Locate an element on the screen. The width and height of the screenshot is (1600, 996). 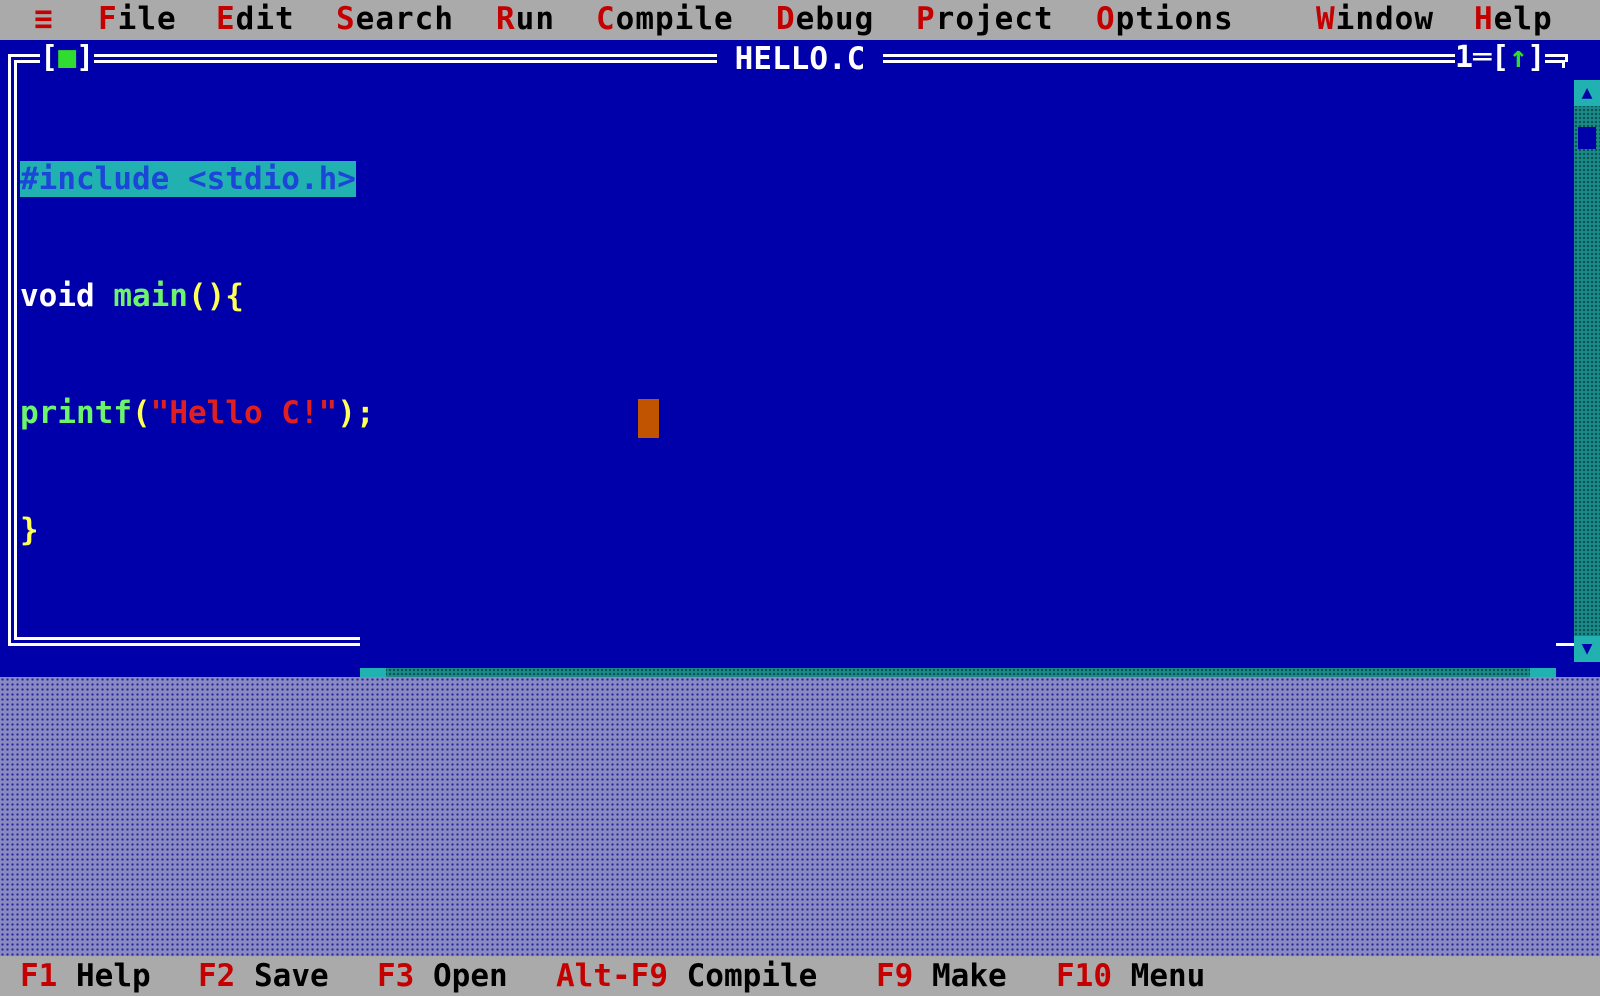
status-save: F2 Save is located at coordinates (263, 976).